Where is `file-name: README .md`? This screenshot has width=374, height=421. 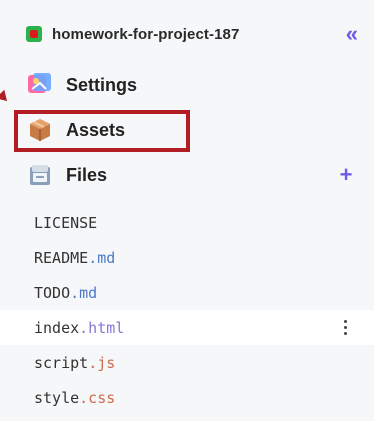 file-name: README .md is located at coordinates (74, 258).